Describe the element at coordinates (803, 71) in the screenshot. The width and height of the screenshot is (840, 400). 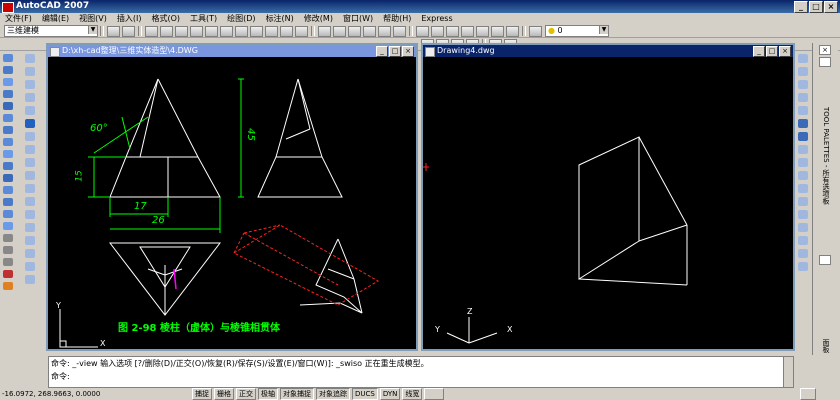
I see `zoom-tool-icon` at that location.